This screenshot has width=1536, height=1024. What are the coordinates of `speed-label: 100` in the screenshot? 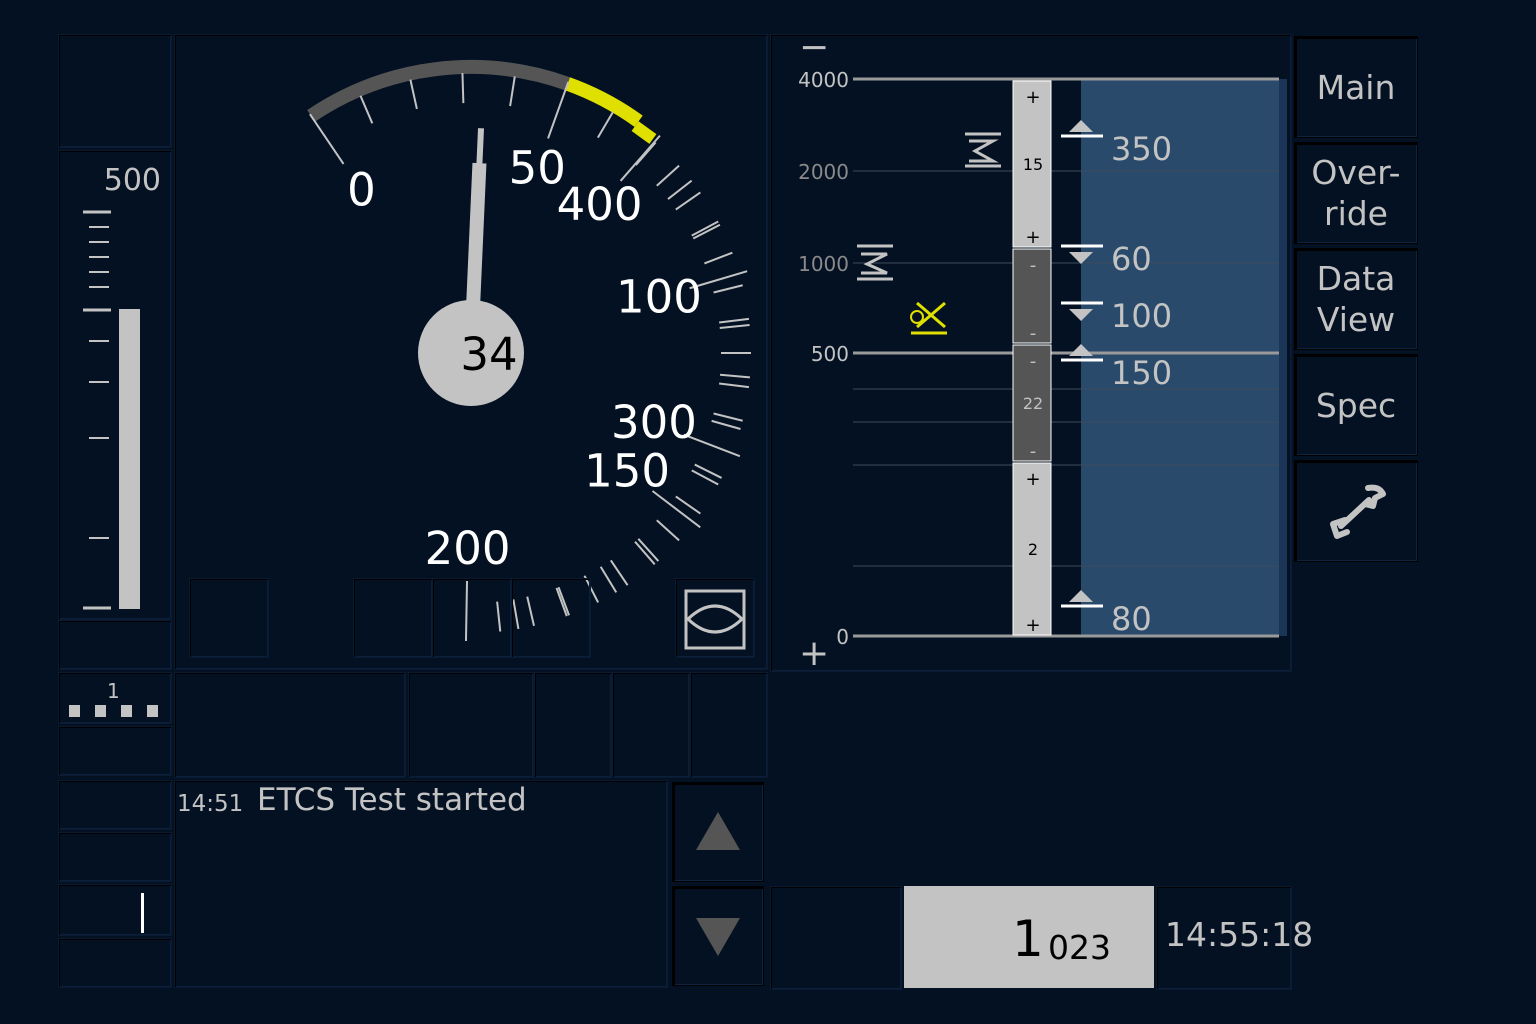 It's located at (659, 296).